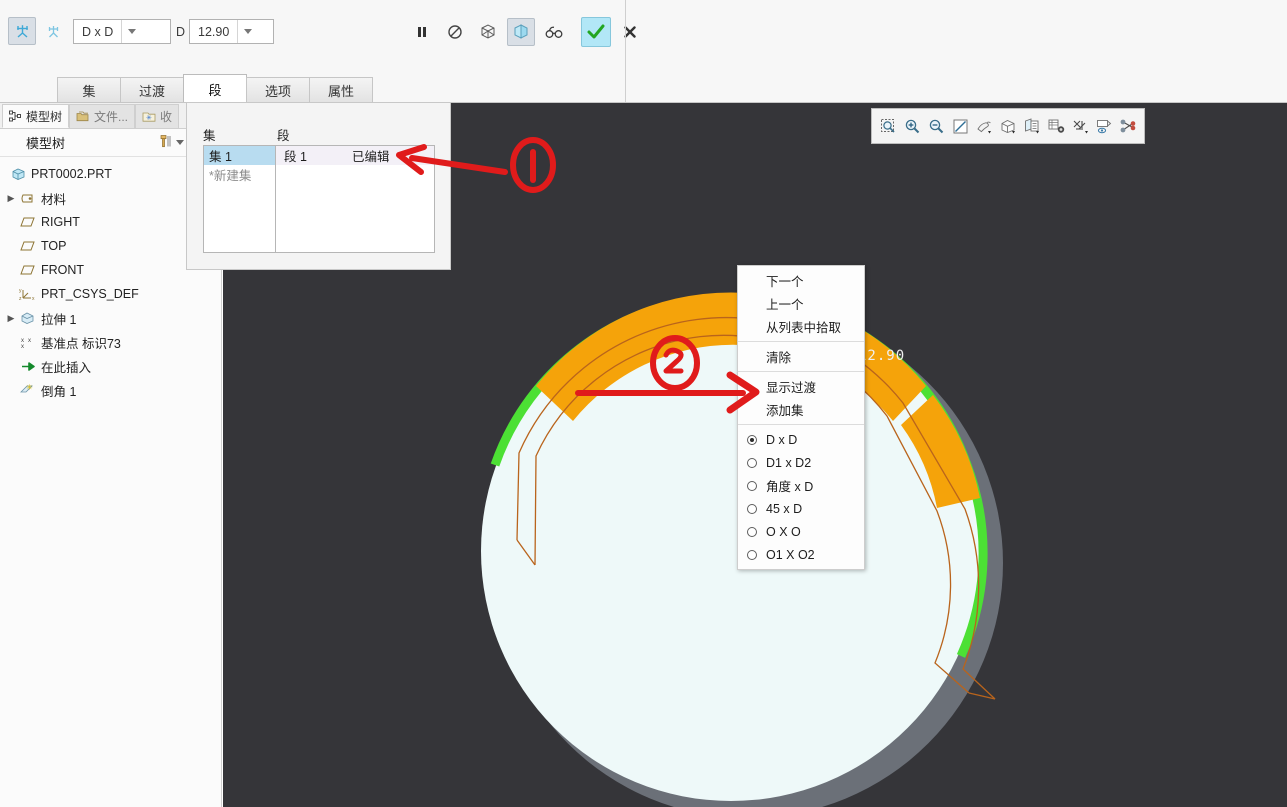 The height and width of the screenshot is (807, 1287). I want to click on chamfer-transition-mode-button, so click(53, 31).